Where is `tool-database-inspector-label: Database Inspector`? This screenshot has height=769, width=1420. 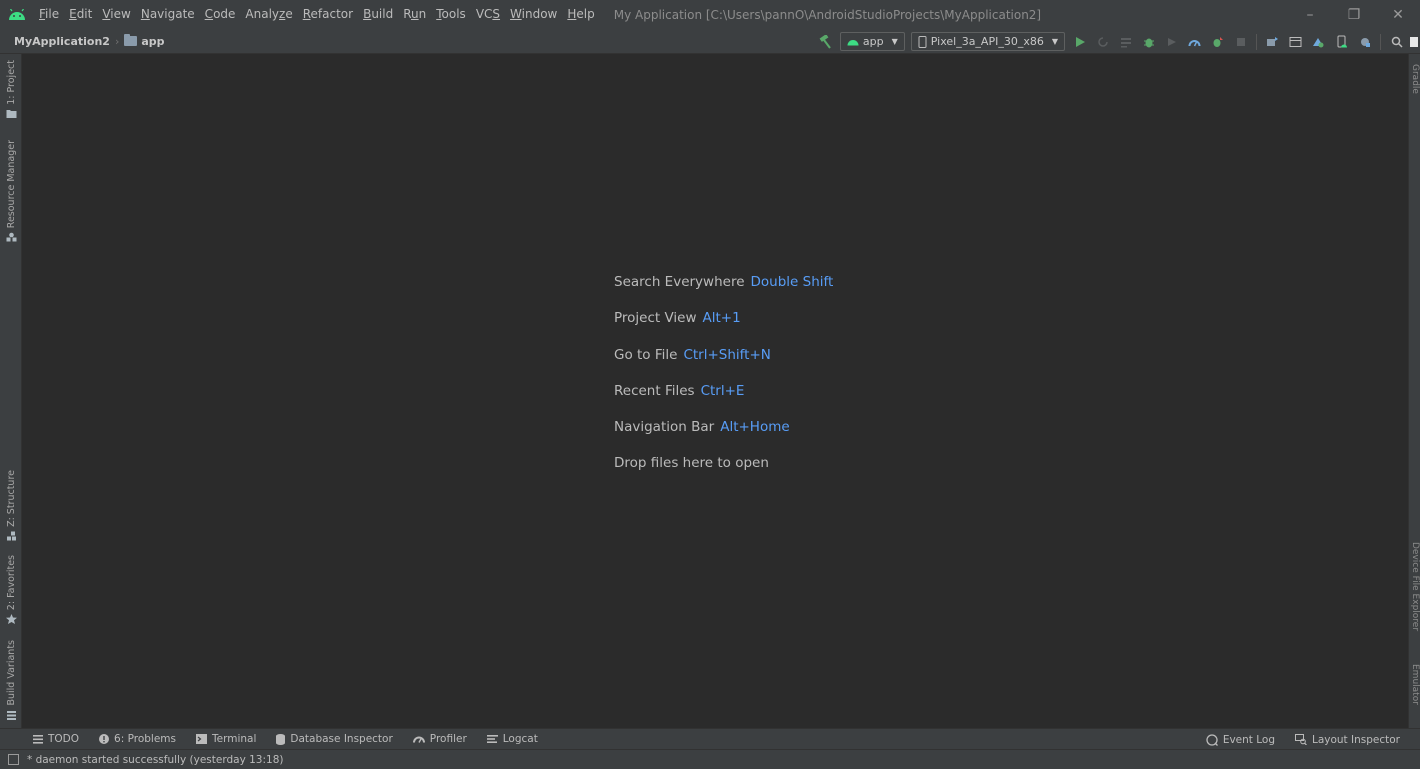
tool-database-inspector-label: Database Inspector is located at coordinates (341, 739).